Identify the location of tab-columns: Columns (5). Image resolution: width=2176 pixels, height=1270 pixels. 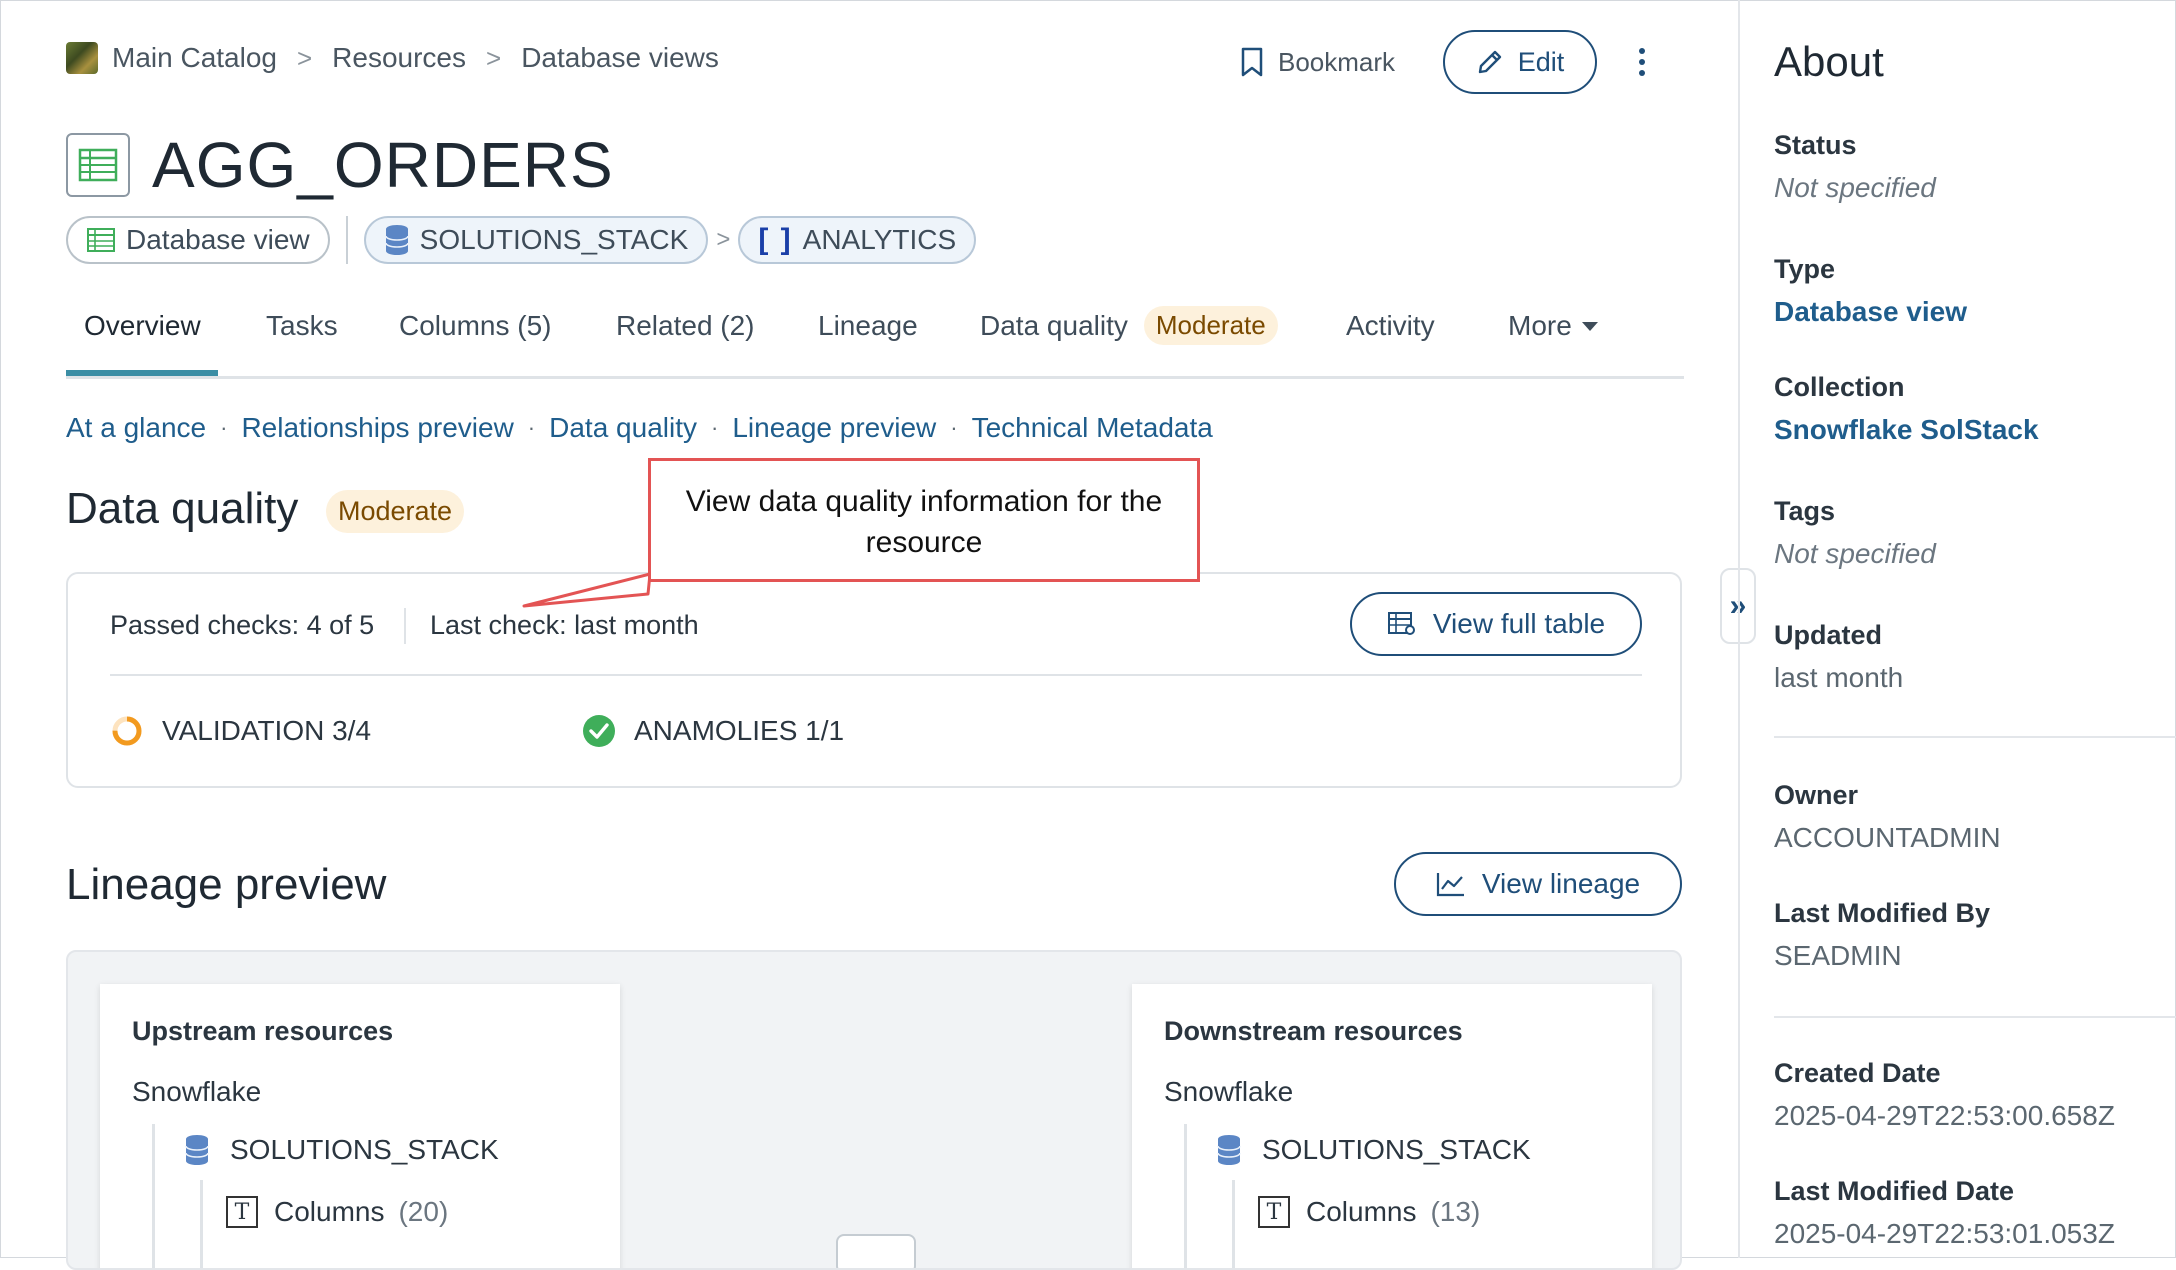
(475, 326).